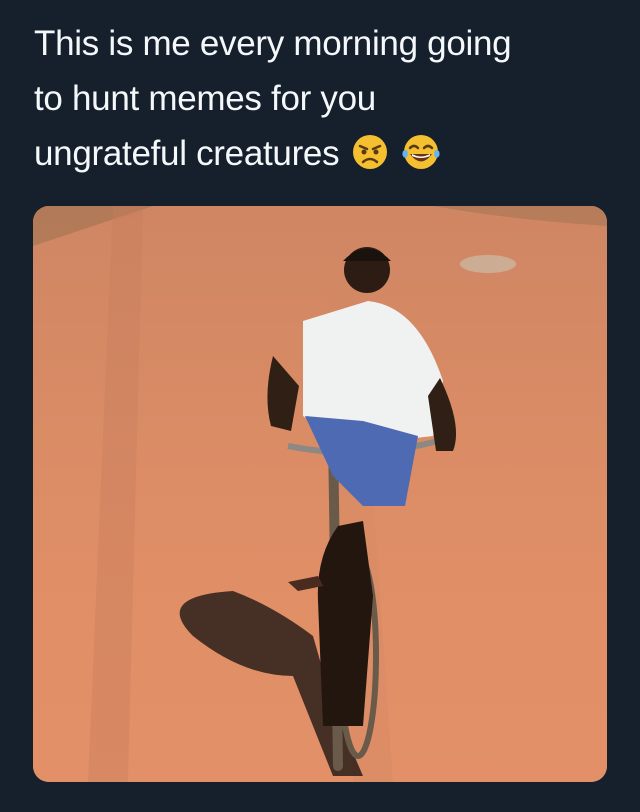  What do you see at coordinates (273, 43) in the screenshot?
I see `tweet-text-line-1: This is me every morning going` at bounding box center [273, 43].